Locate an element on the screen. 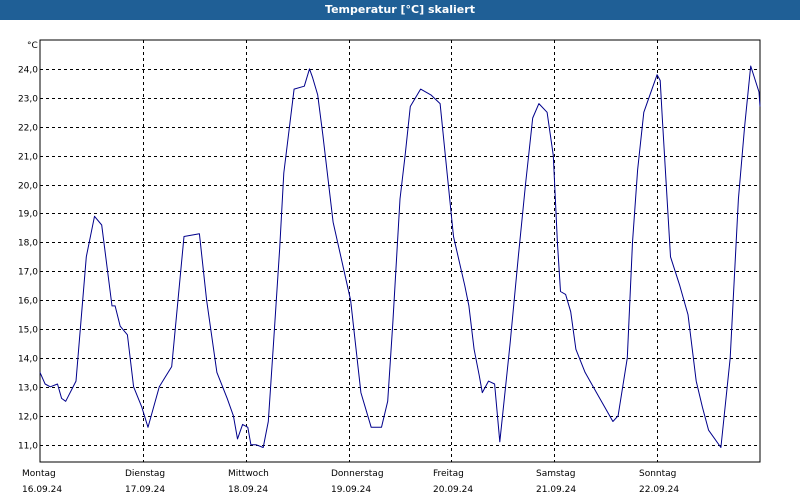  y-tick-label: 18,0 is located at coordinates (28, 244).